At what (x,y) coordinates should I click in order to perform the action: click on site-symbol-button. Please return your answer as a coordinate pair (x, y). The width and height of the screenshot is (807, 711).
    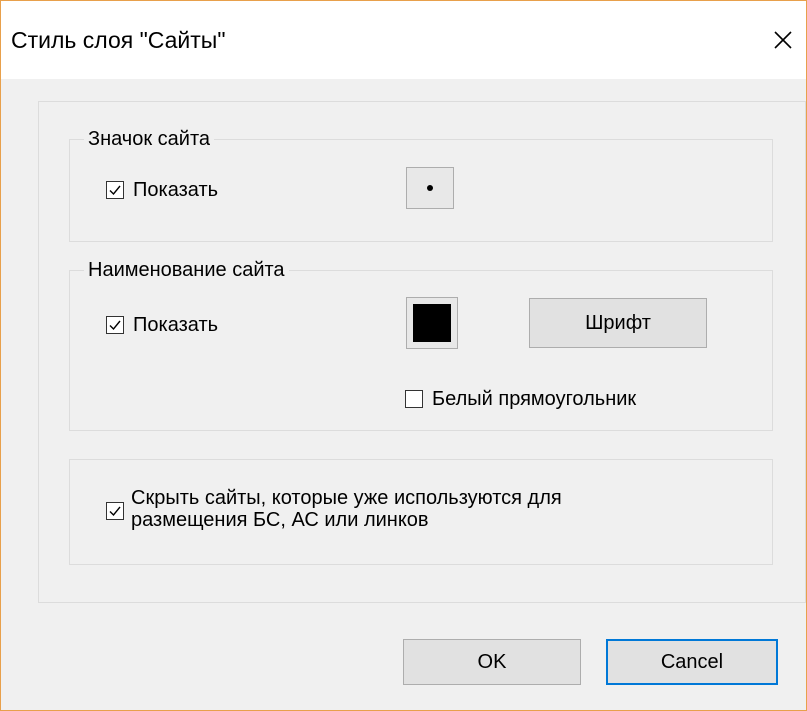
    Looking at the image, I should click on (430, 188).